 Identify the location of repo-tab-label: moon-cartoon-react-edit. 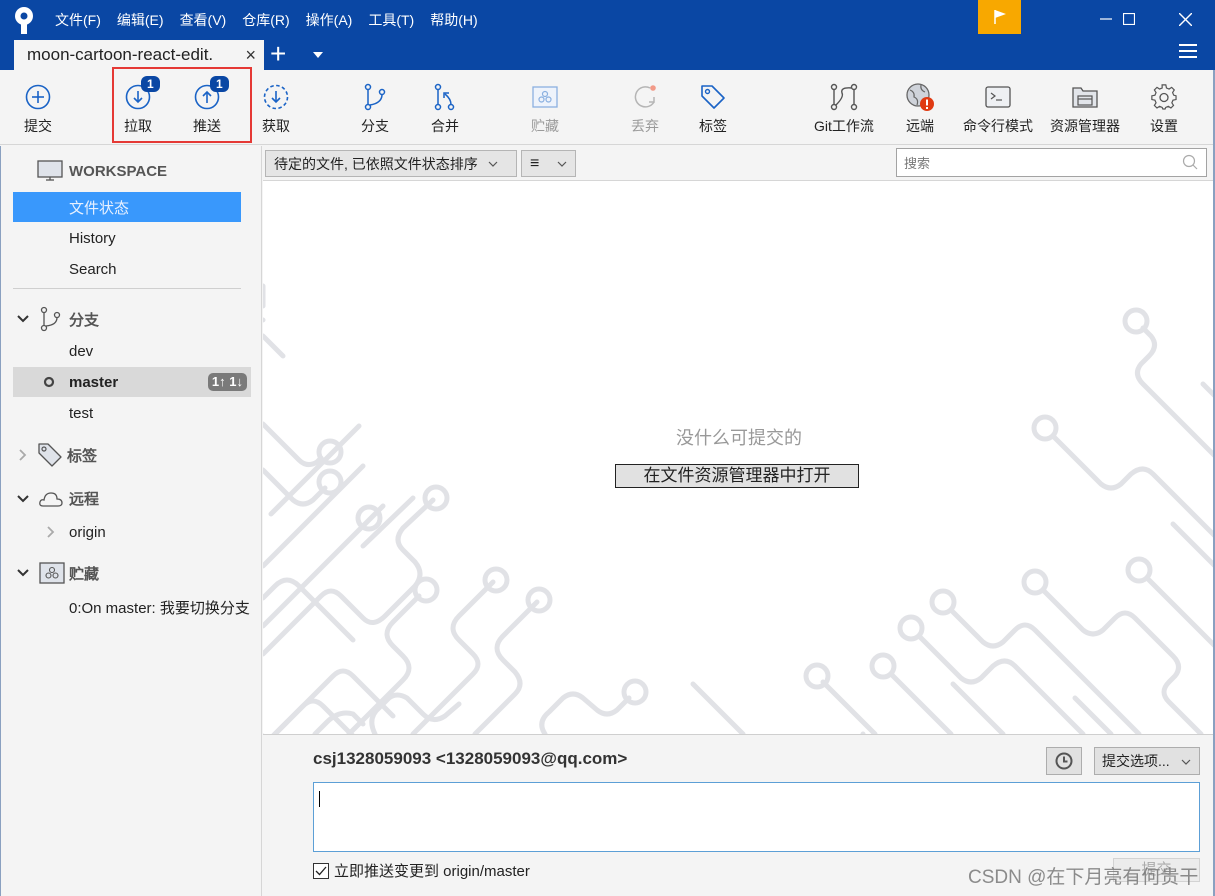
(118, 54).